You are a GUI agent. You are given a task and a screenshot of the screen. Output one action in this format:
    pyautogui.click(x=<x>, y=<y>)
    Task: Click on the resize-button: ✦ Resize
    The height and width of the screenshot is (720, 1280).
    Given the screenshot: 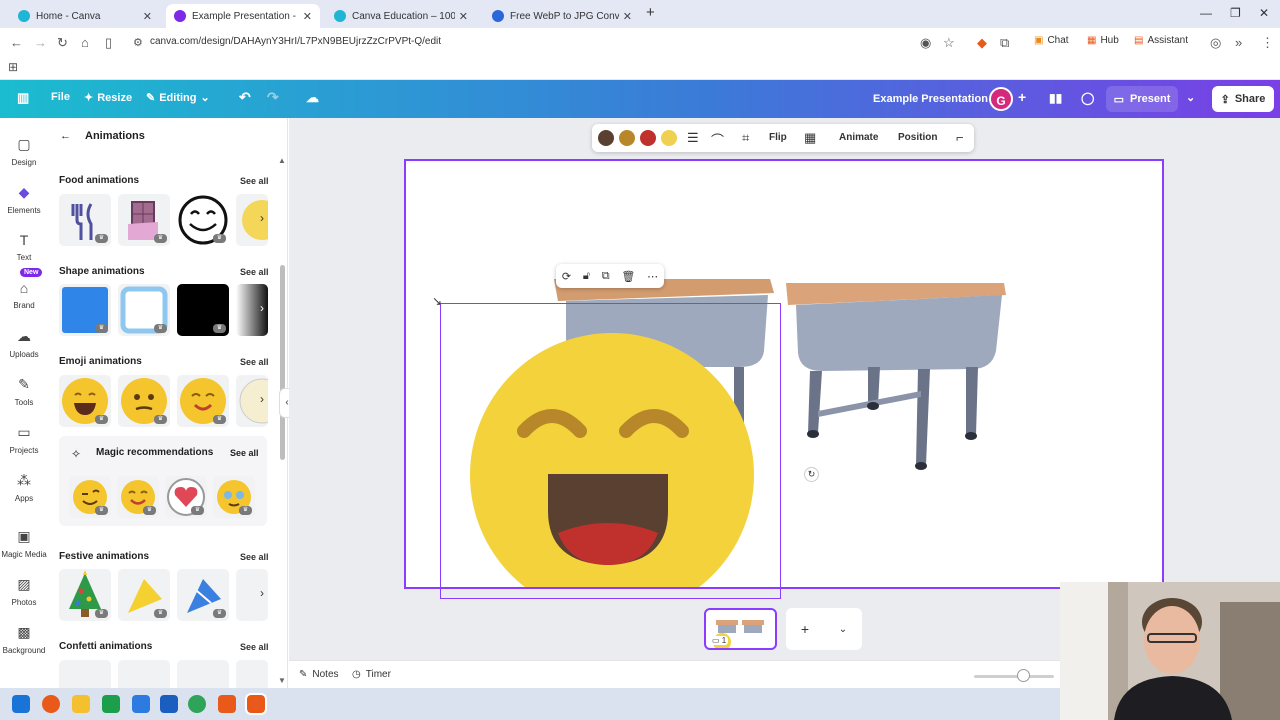 What is the action you would take?
    pyautogui.click(x=108, y=98)
    